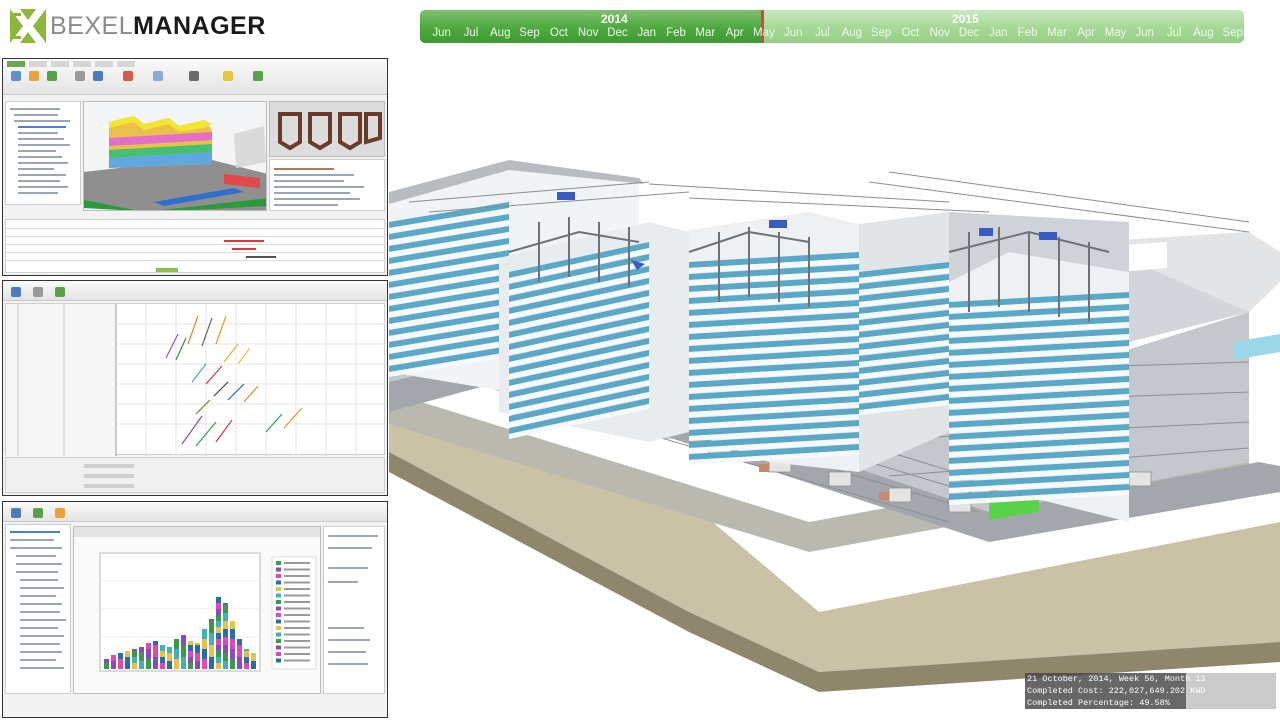 Image resolution: width=1280 pixels, height=720 pixels. I want to click on timeline-year-2015: 2015, so click(965, 19).